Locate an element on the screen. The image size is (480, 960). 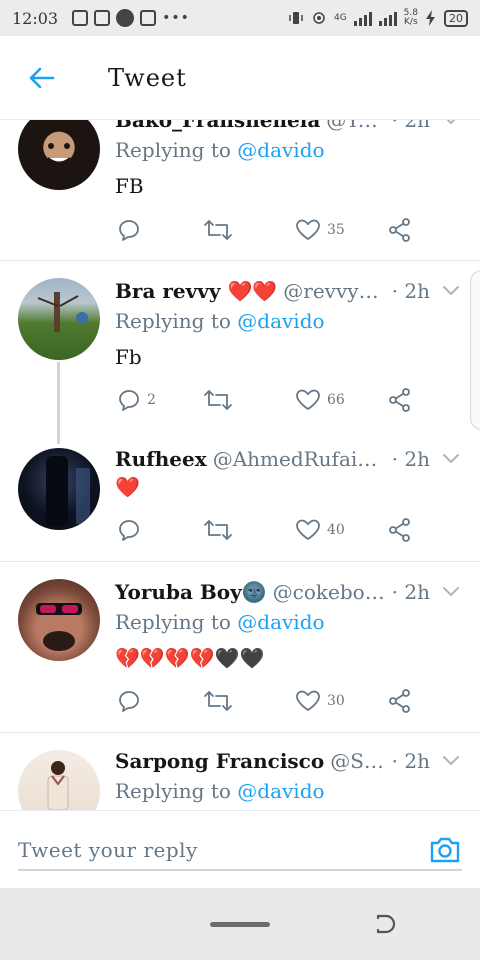
like-button: 66 is located at coordinates (320, 400).